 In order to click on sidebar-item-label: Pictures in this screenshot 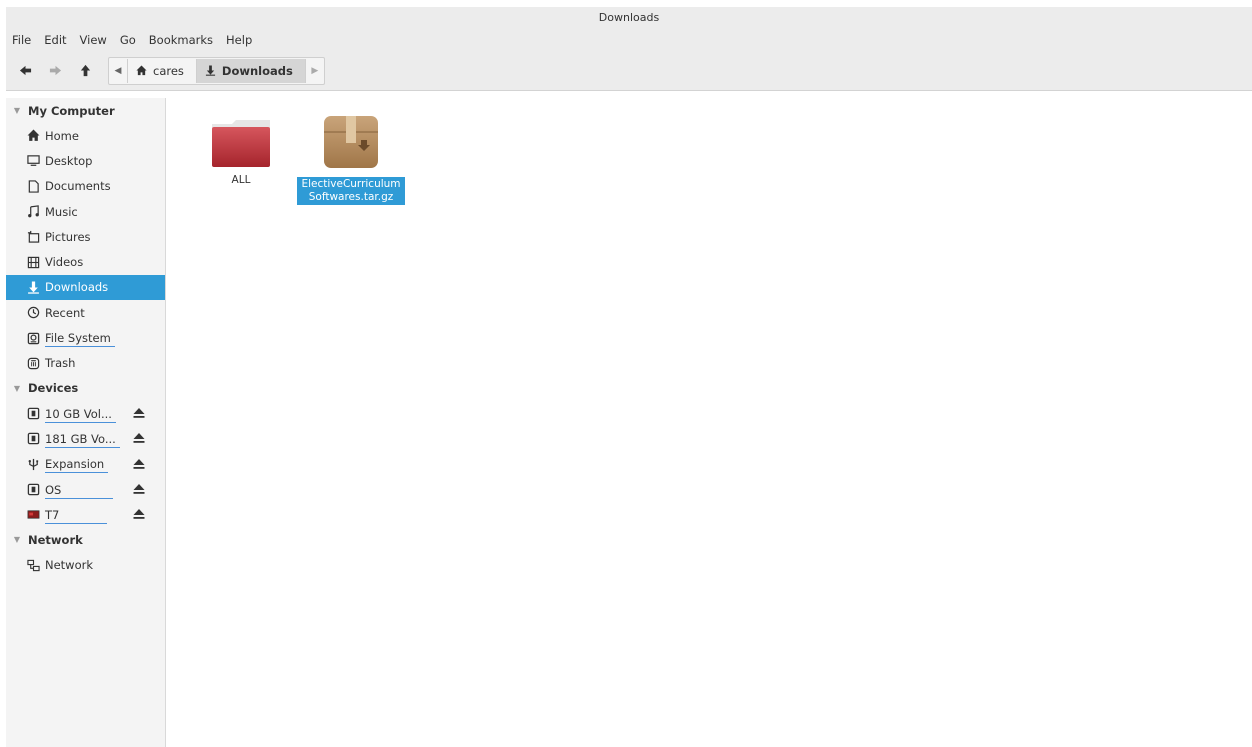, I will do `click(68, 236)`.